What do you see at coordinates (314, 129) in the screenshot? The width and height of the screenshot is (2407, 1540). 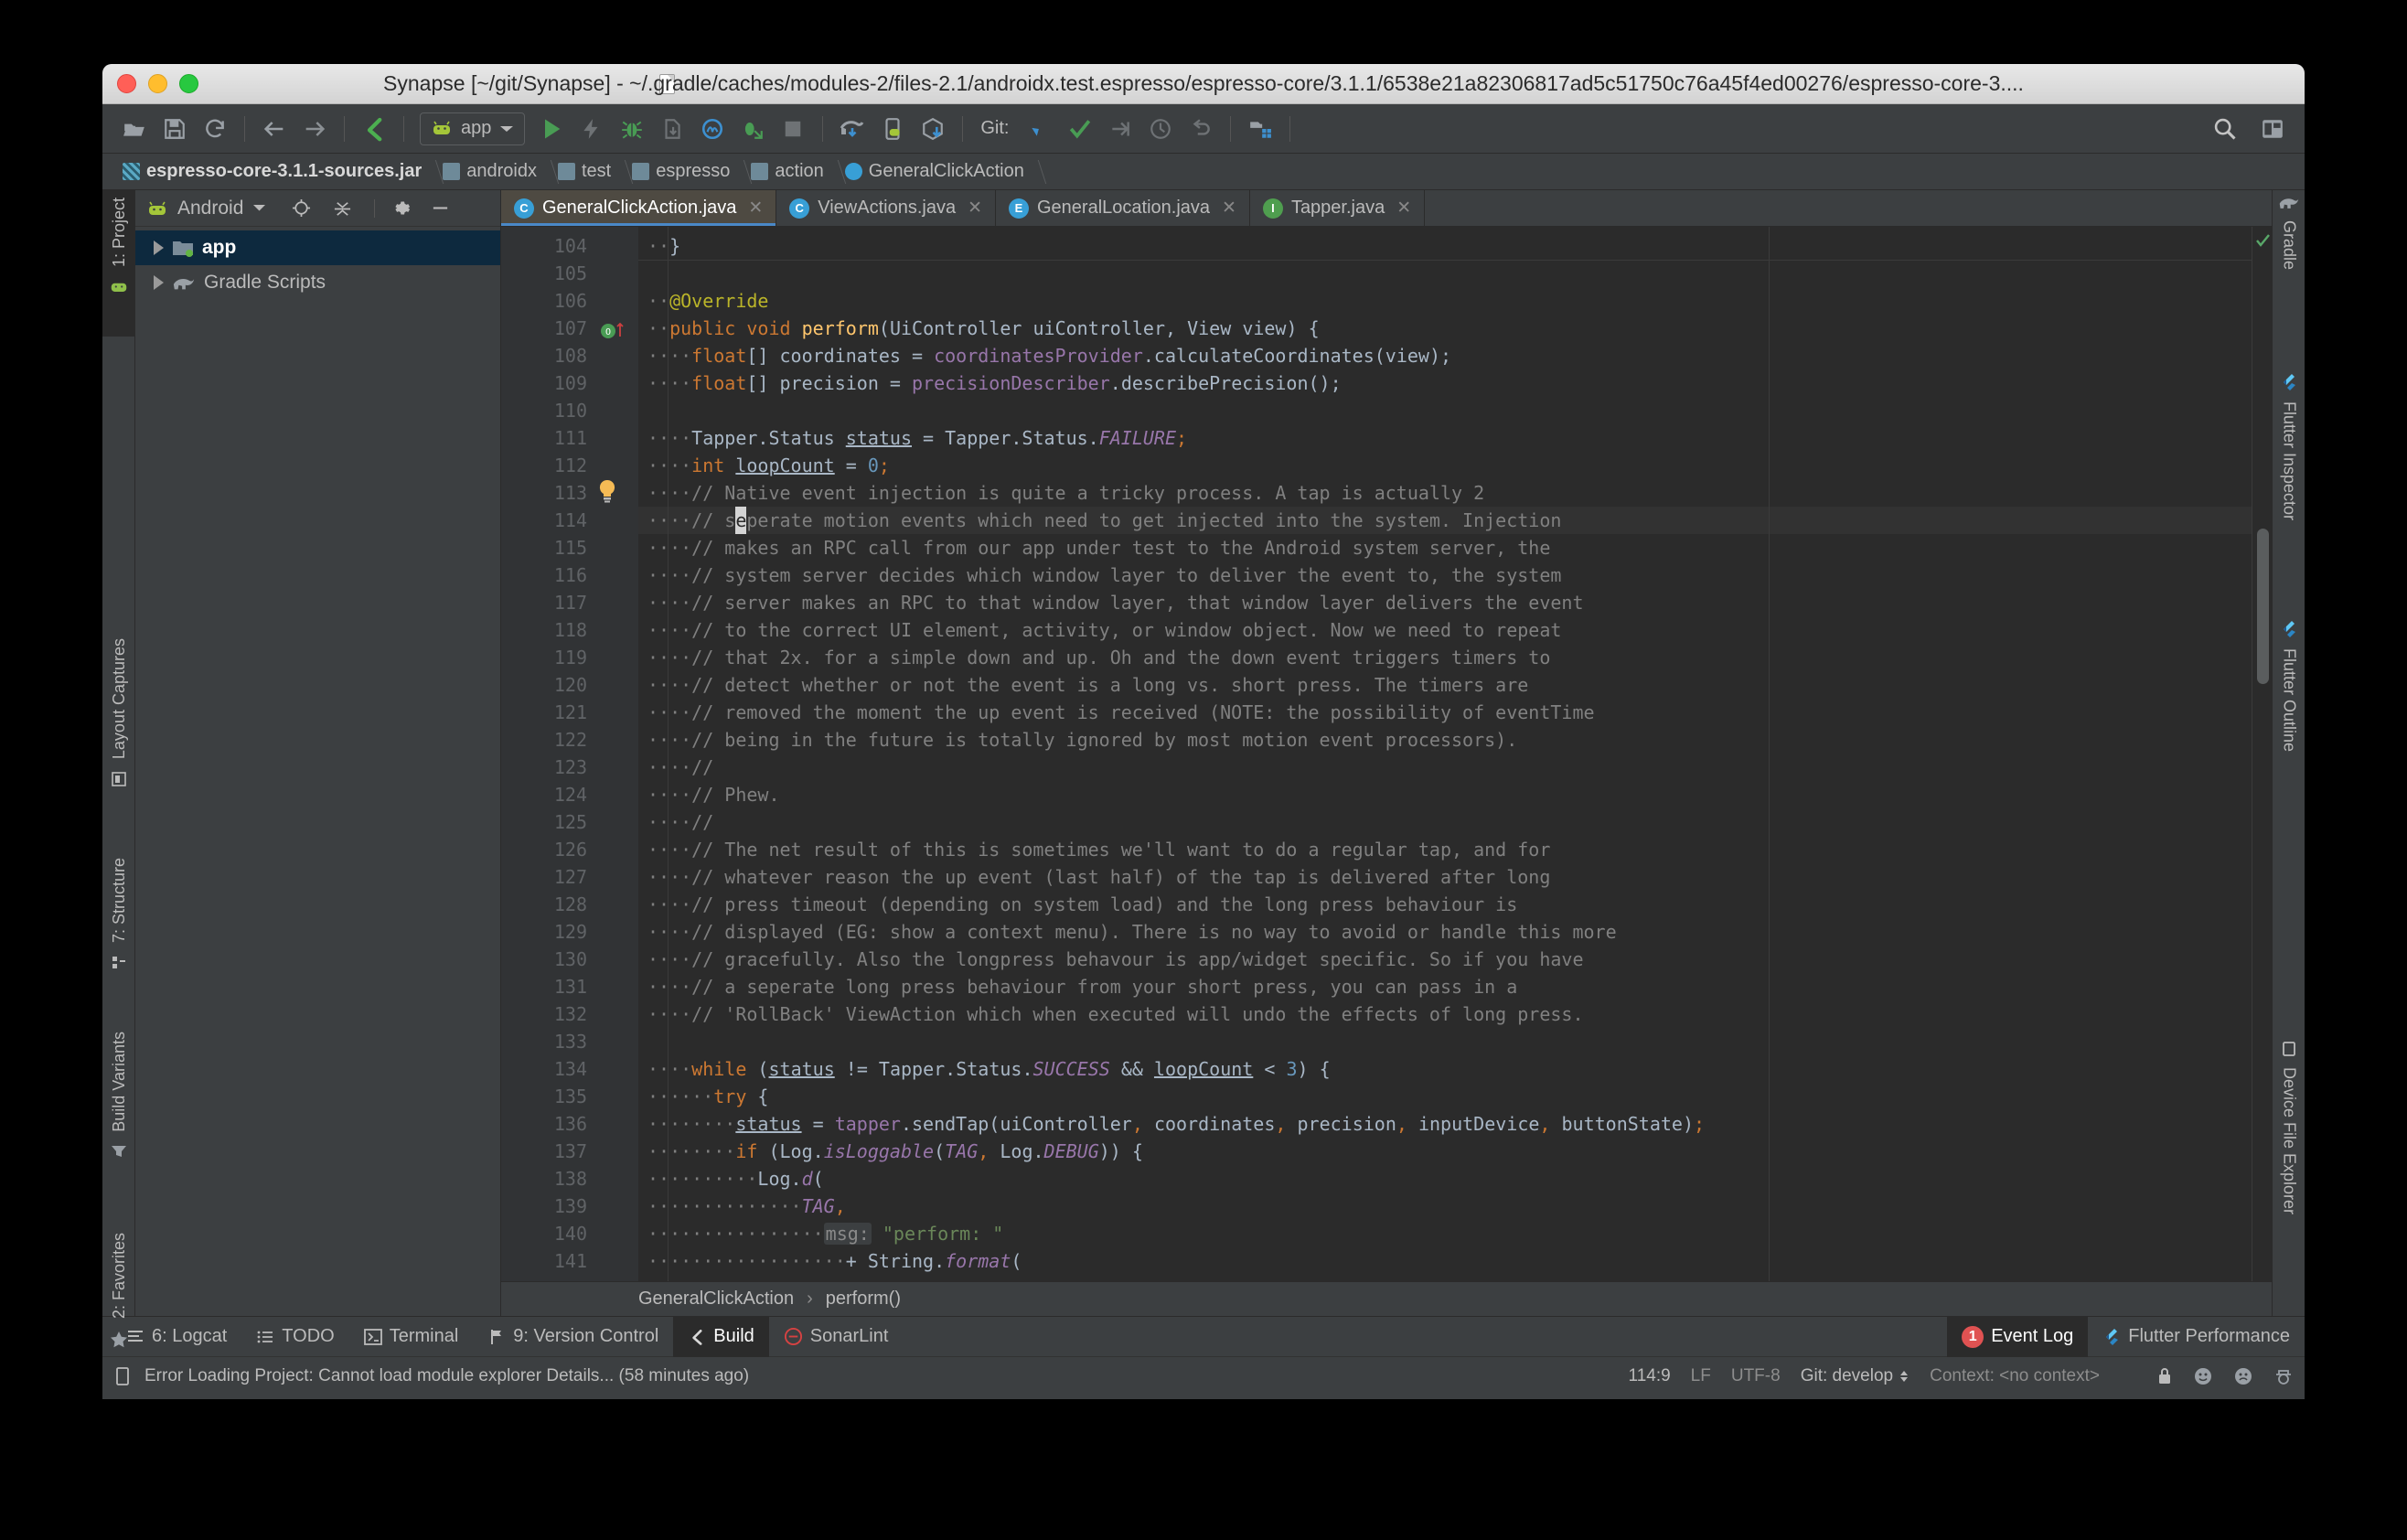 I see `forward-icon` at bounding box center [314, 129].